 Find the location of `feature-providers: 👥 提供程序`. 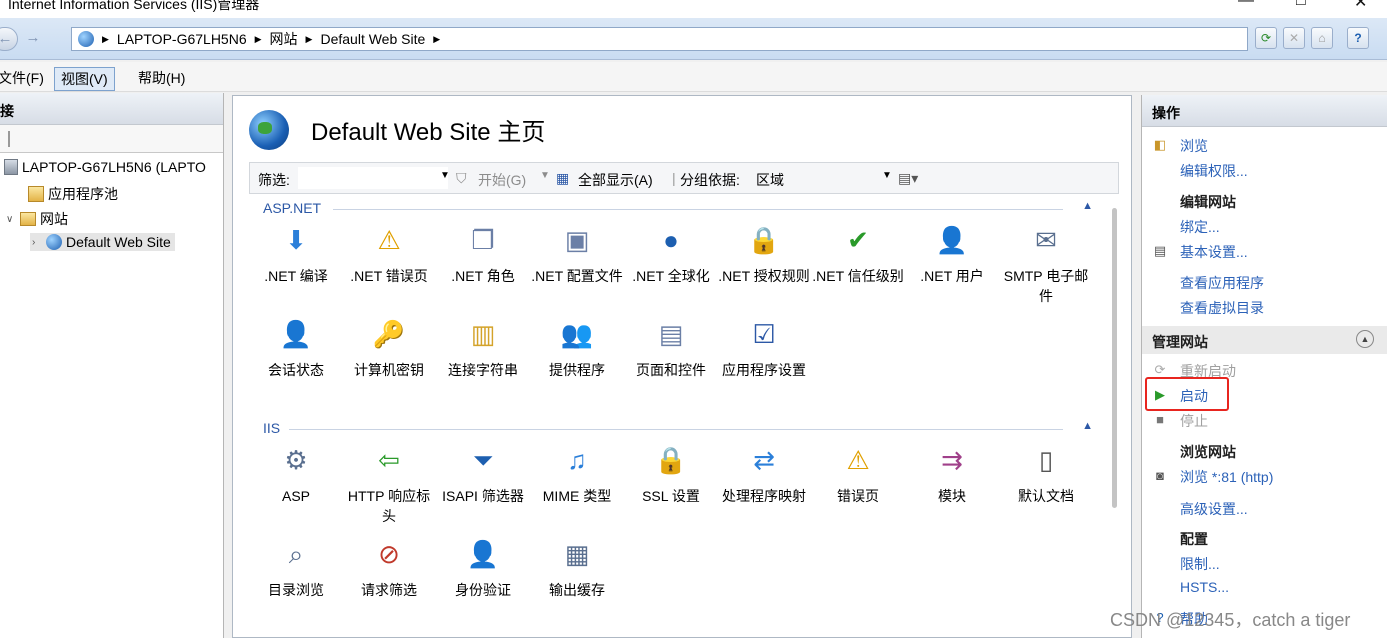

feature-providers: 👥 提供程序 is located at coordinates (577, 347).